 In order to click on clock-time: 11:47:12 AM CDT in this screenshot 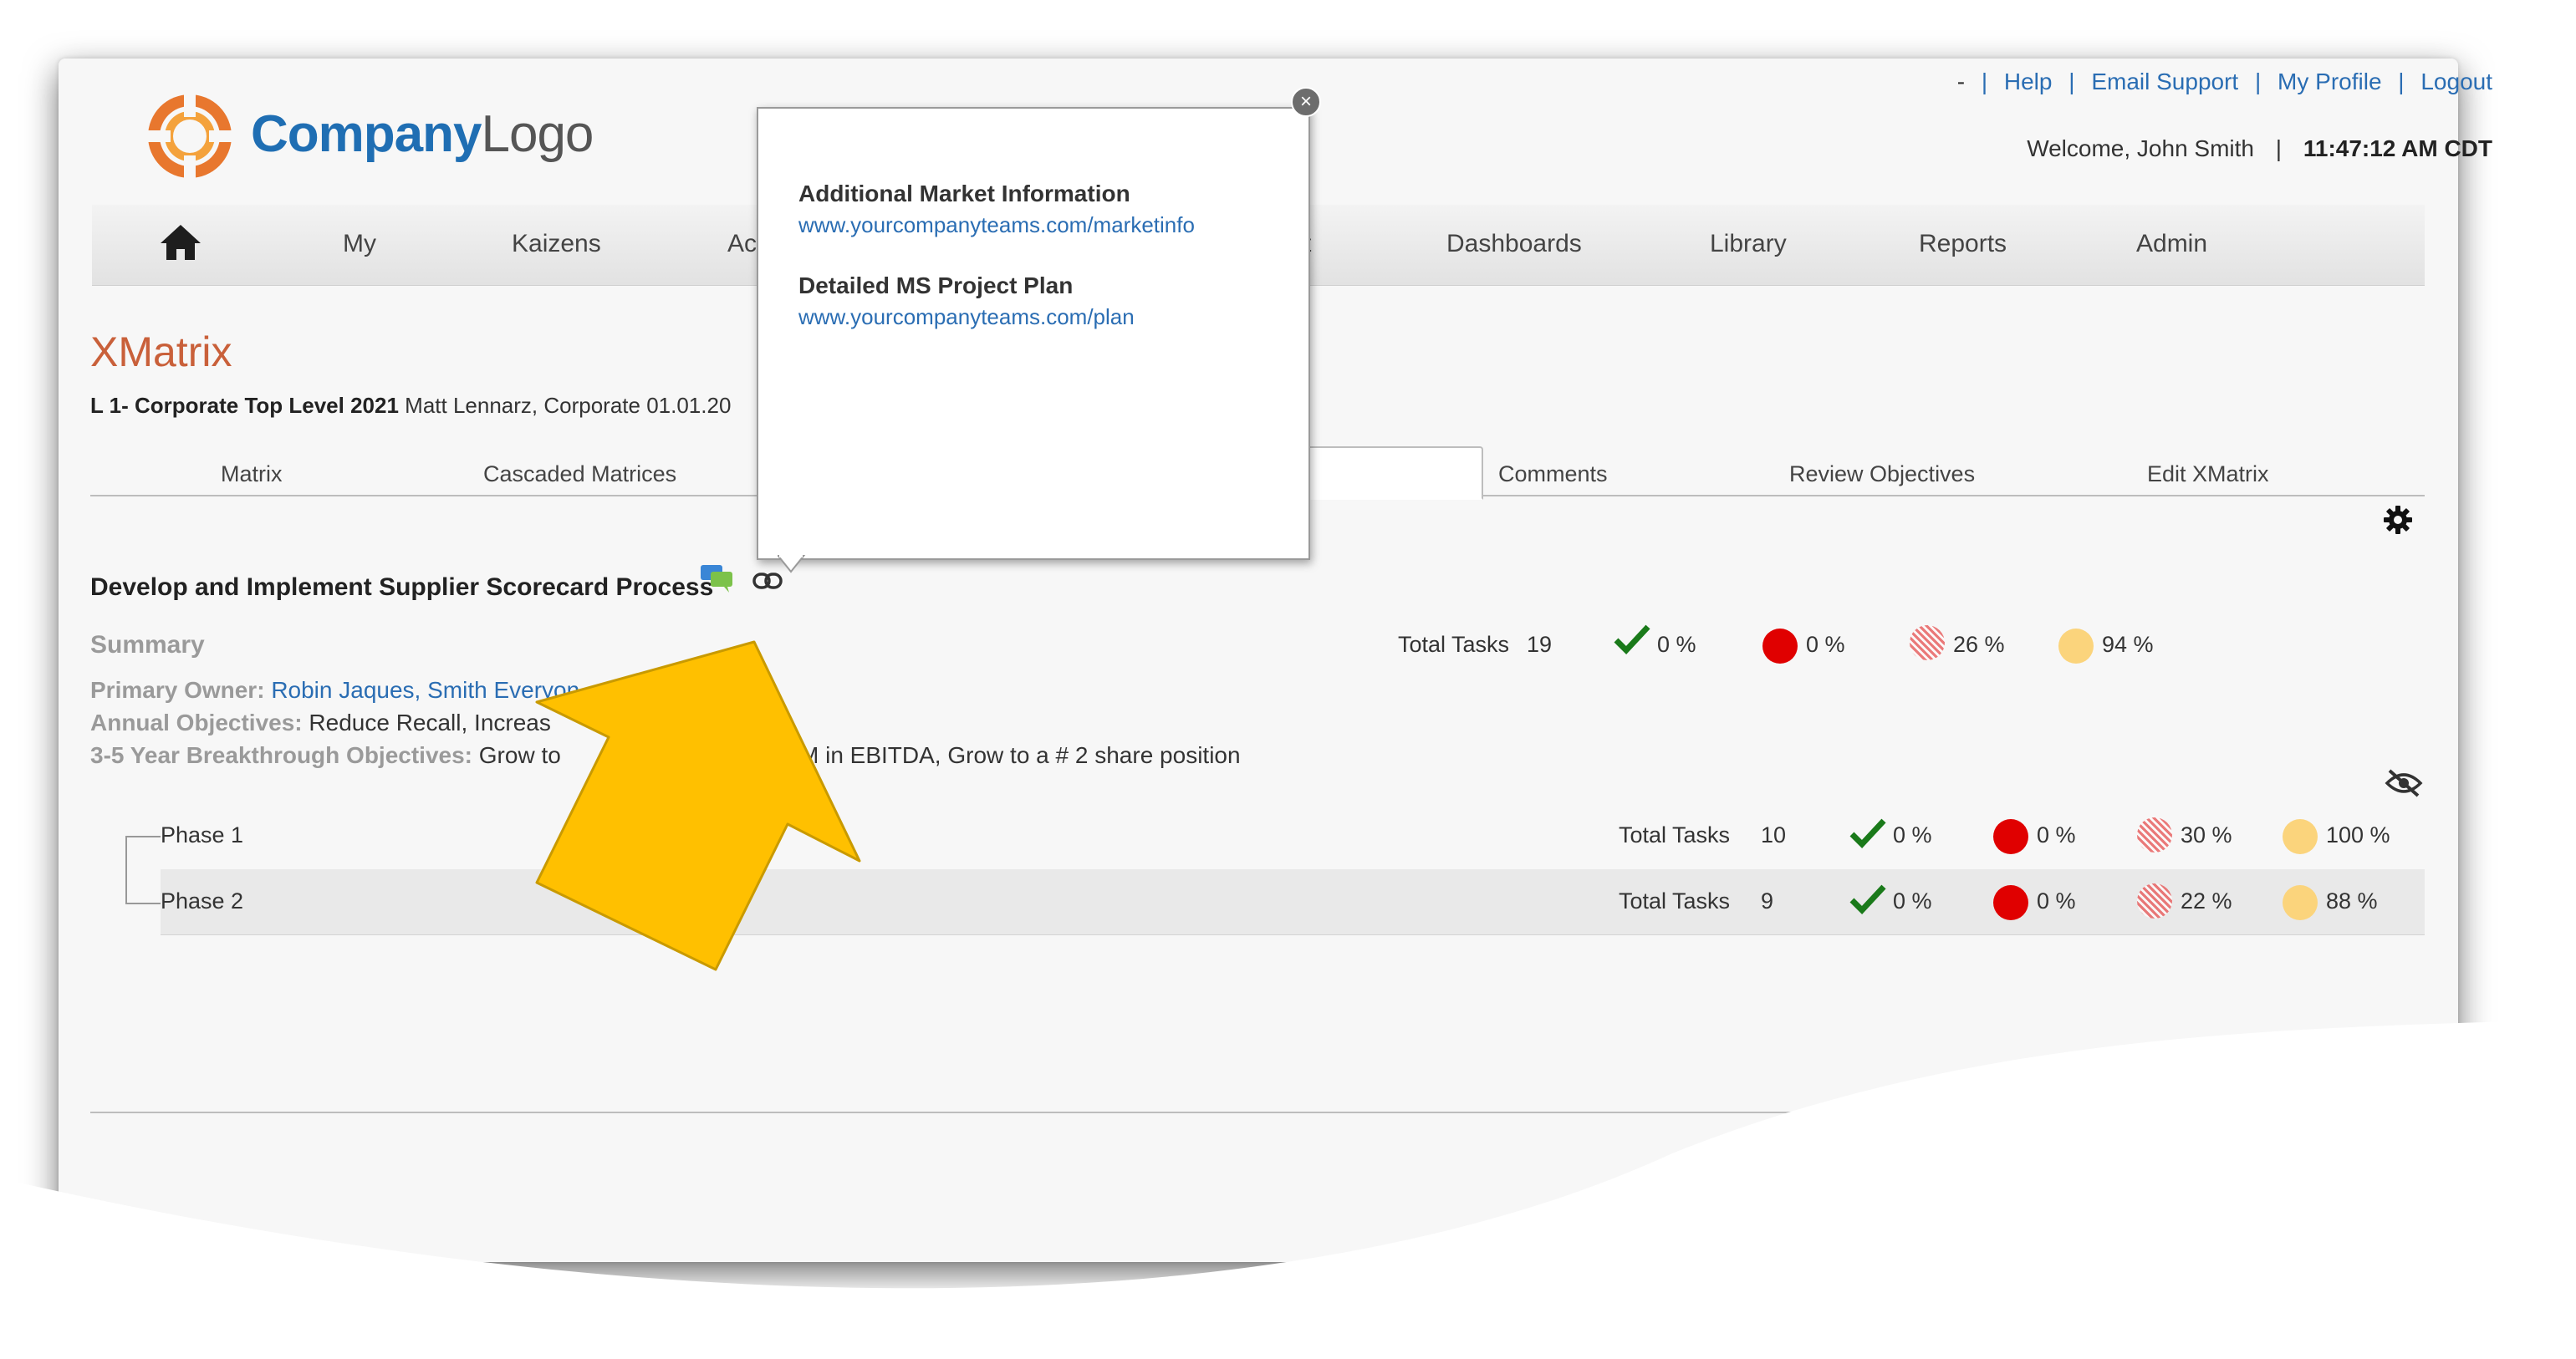, I will do `click(2397, 148)`.